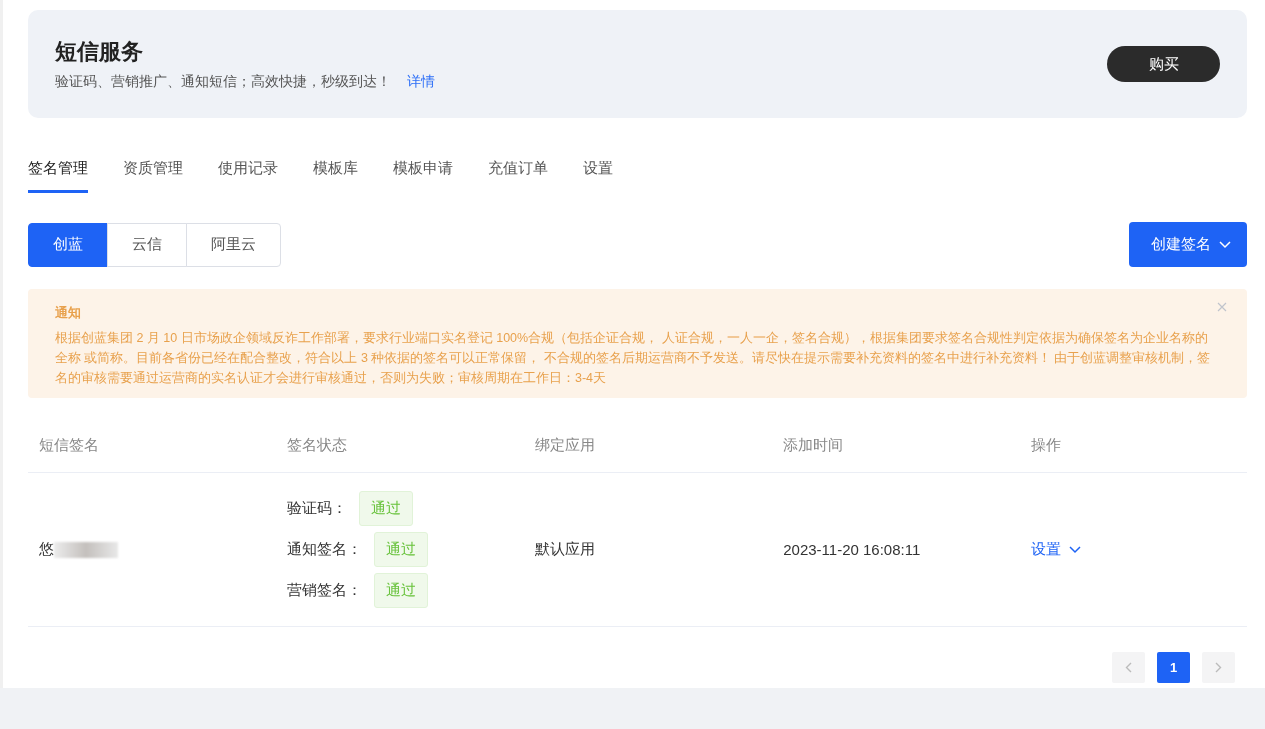 The image size is (1265, 729). Describe the element at coordinates (317, 508) in the screenshot. I see `status-label: 验证码：` at that location.